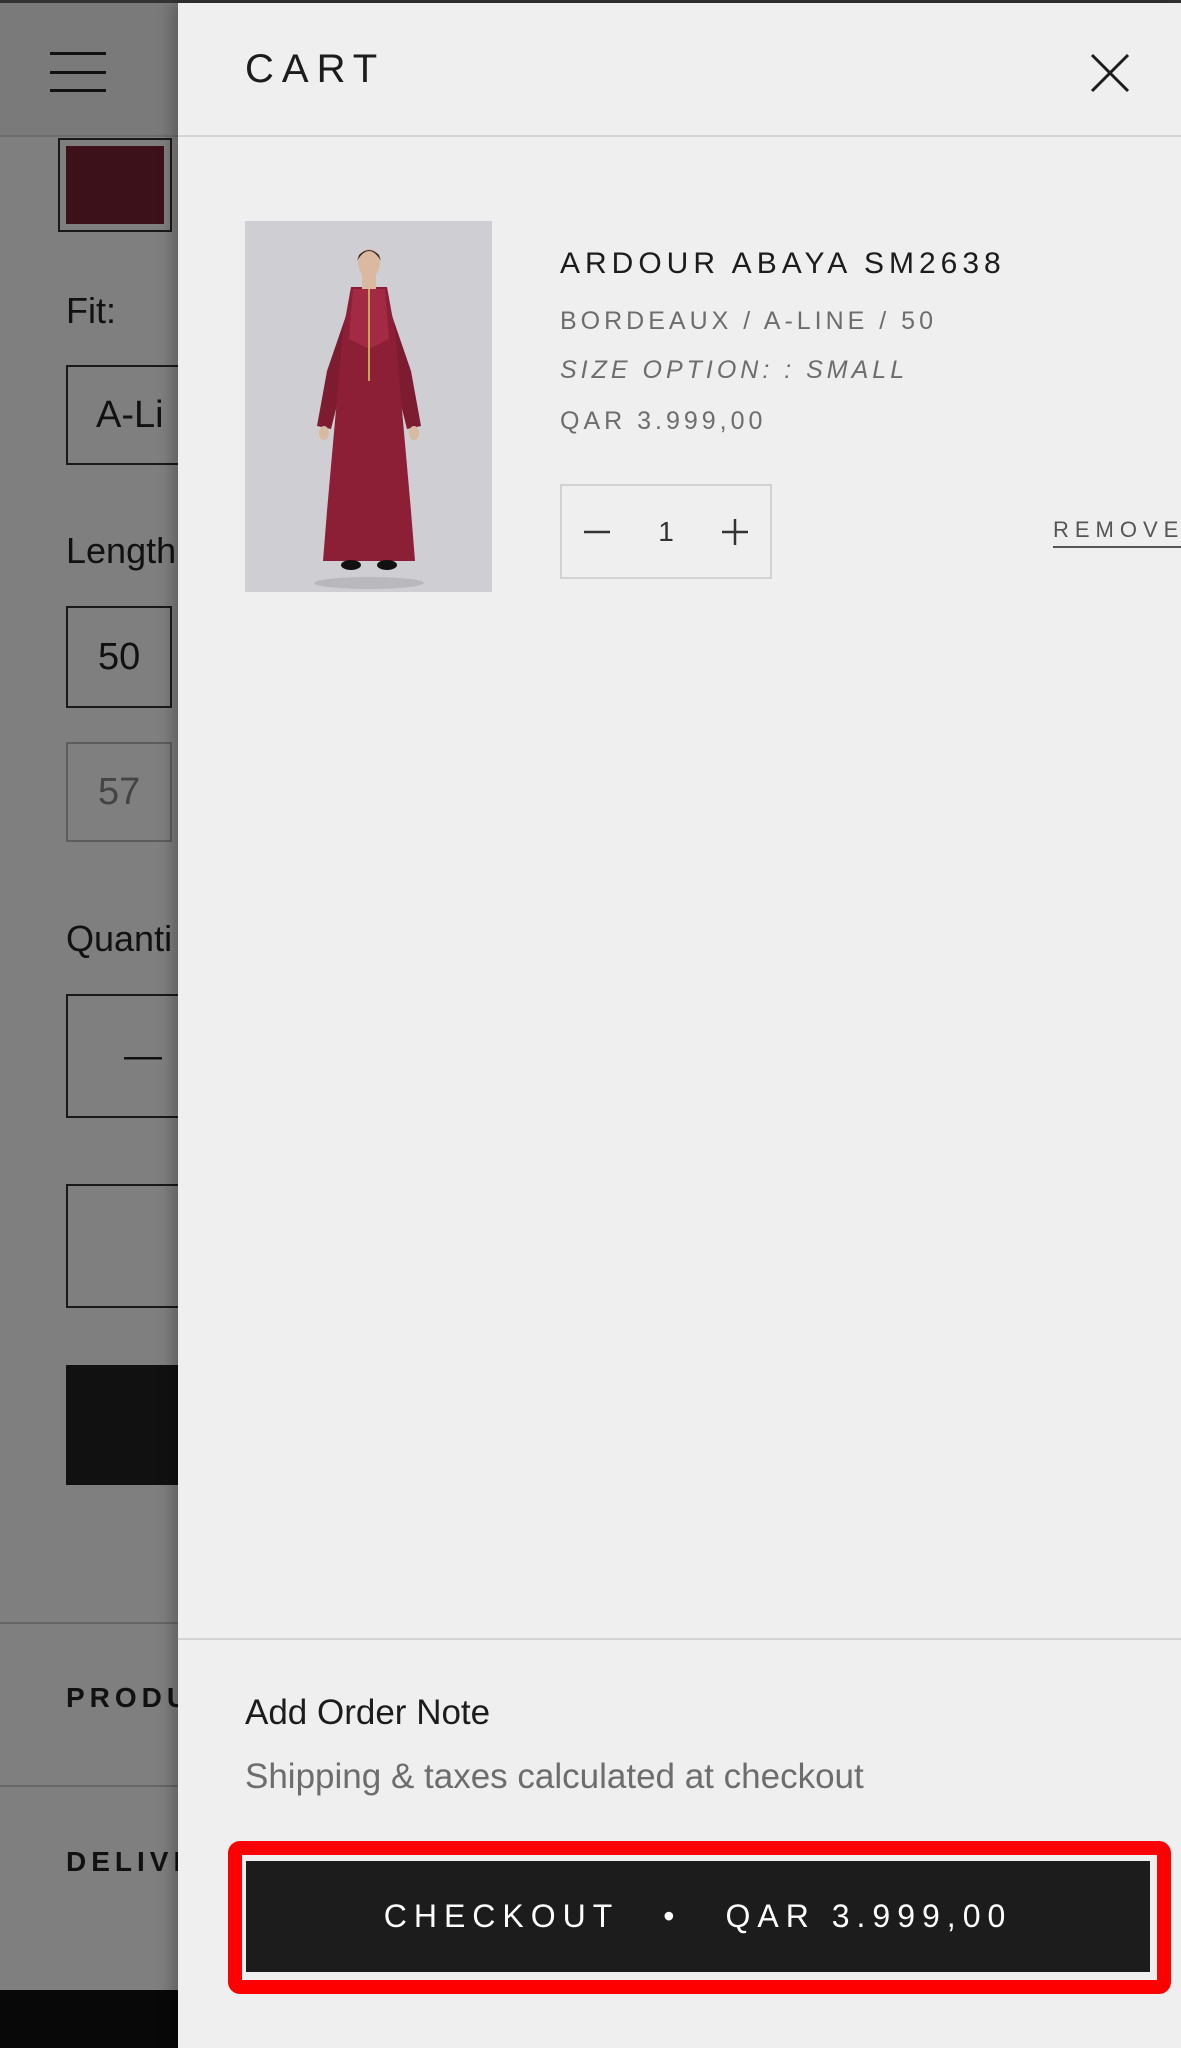 The width and height of the screenshot is (1181, 2048). I want to click on checkout-button: CHECKOUT • QAR 3.999,00, so click(698, 1916).